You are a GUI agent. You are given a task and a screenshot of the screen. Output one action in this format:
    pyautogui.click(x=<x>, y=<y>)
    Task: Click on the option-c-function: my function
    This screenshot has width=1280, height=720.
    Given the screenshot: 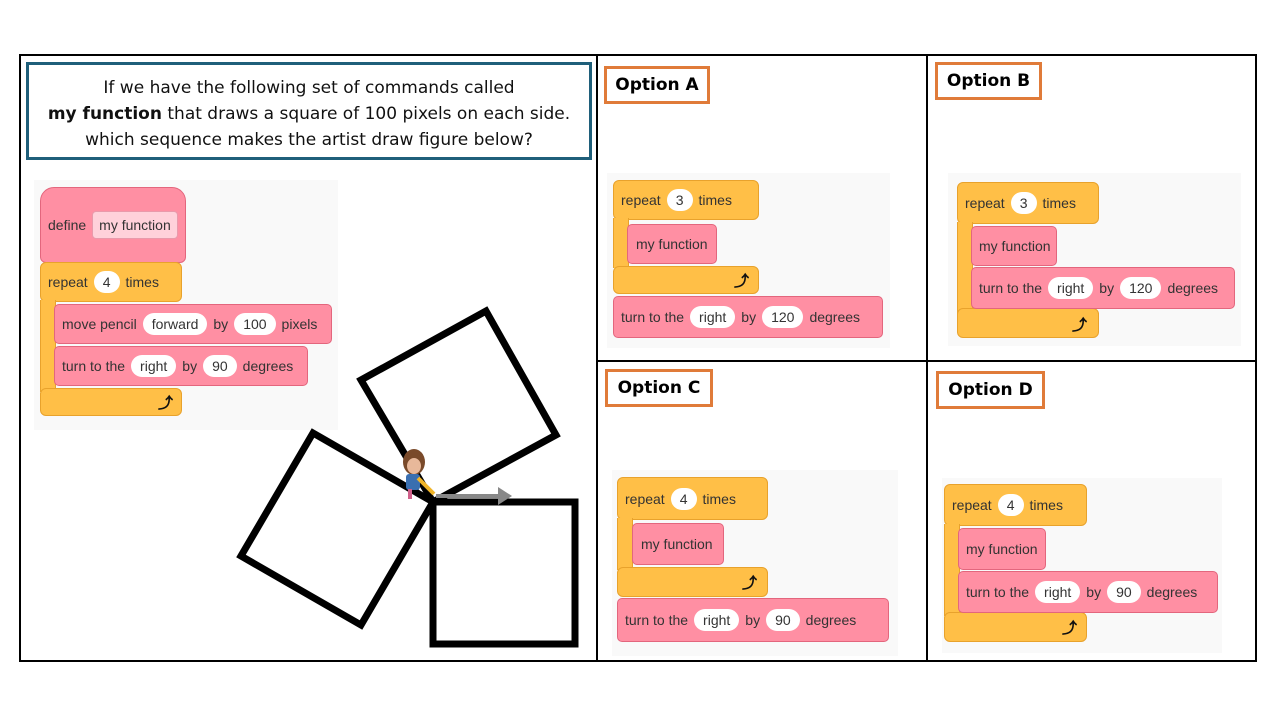 What is the action you would take?
    pyautogui.click(x=678, y=544)
    